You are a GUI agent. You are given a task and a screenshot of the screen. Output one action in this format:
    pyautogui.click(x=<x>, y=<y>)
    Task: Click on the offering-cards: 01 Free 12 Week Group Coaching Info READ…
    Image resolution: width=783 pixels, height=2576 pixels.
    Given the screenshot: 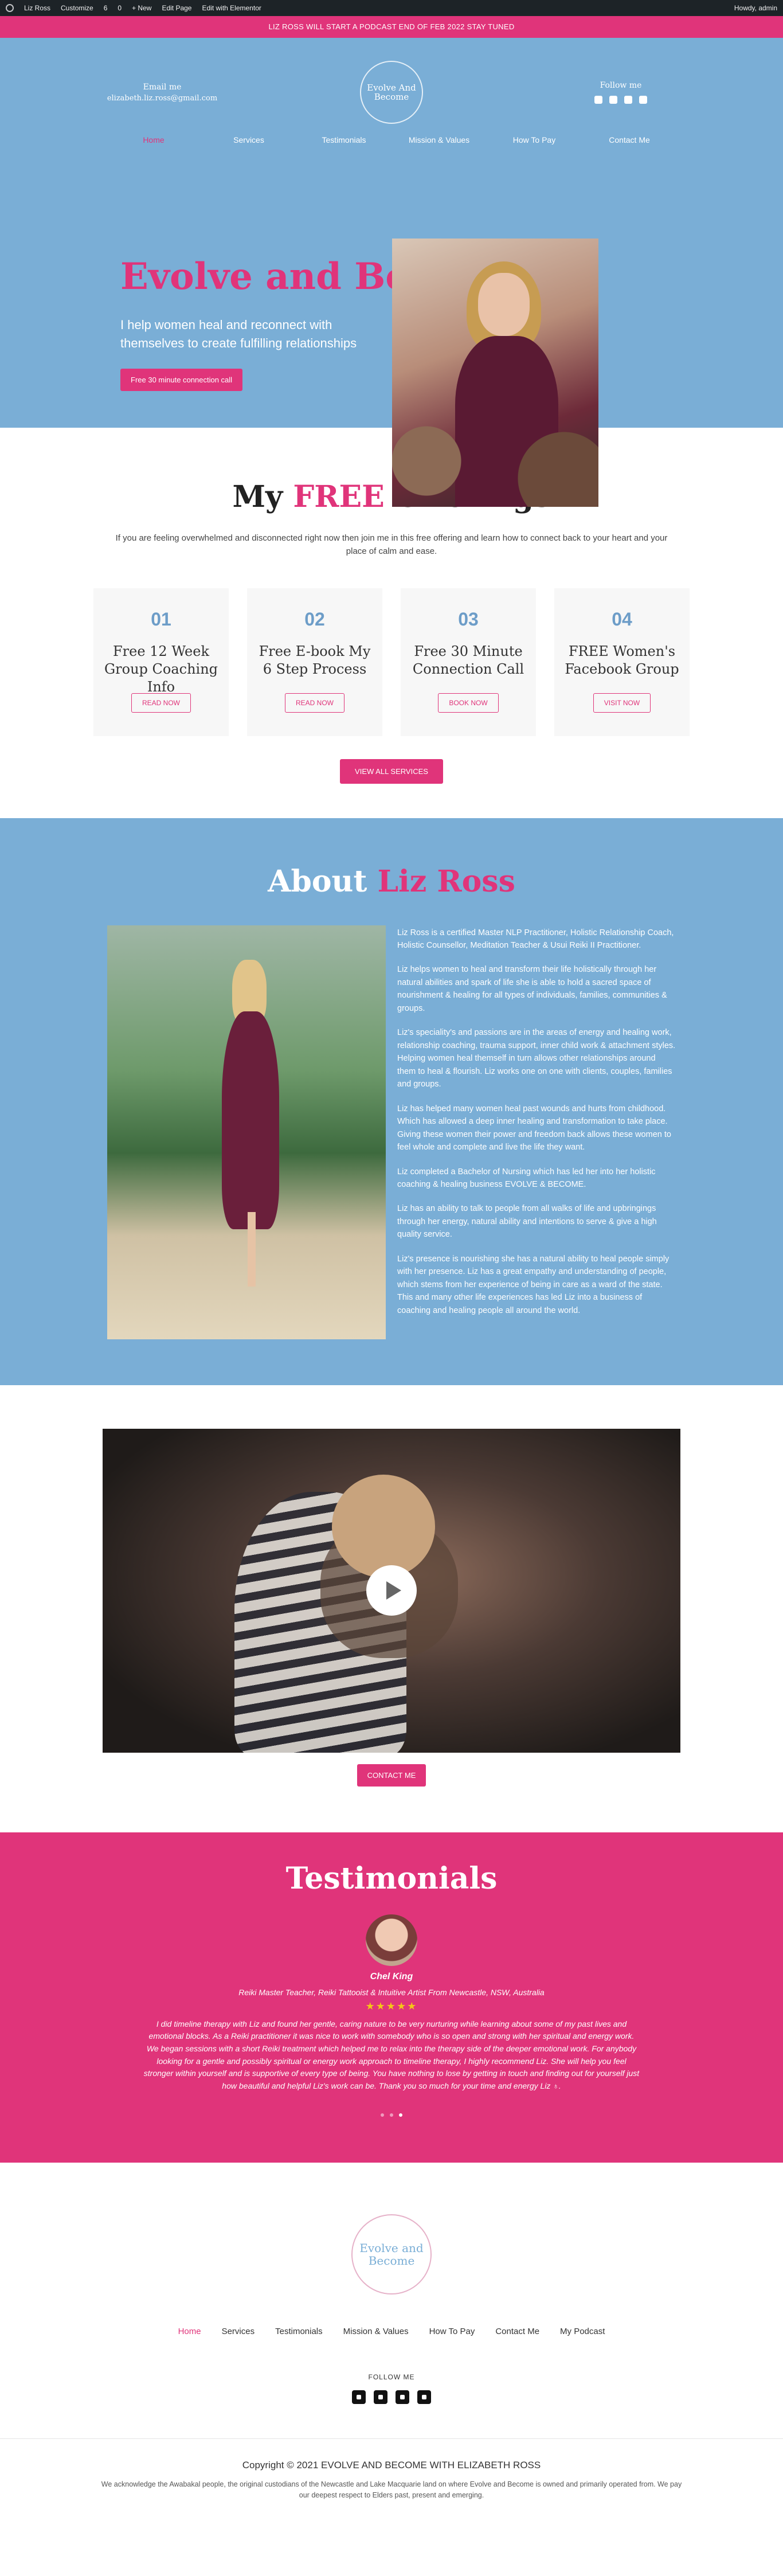 What is the action you would take?
    pyautogui.click(x=391, y=662)
    